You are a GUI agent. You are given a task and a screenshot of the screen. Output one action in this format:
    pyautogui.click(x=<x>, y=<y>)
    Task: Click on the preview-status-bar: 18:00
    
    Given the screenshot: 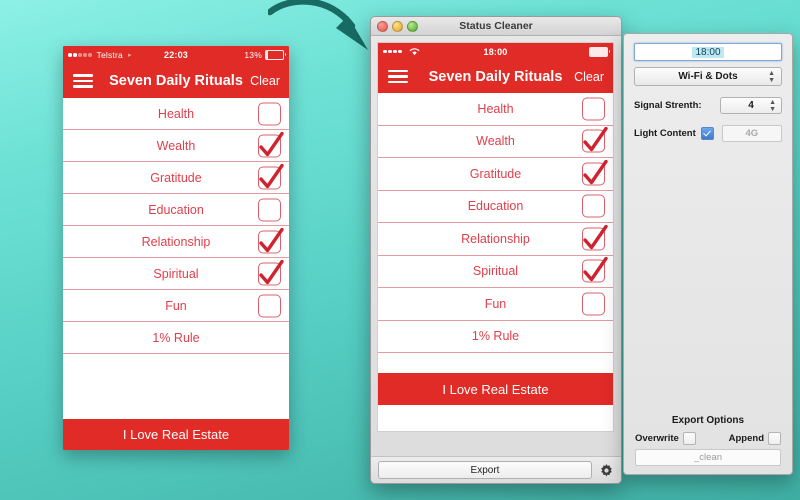 What is the action you would take?
    pyautogui.click(x=495, y=51)
    